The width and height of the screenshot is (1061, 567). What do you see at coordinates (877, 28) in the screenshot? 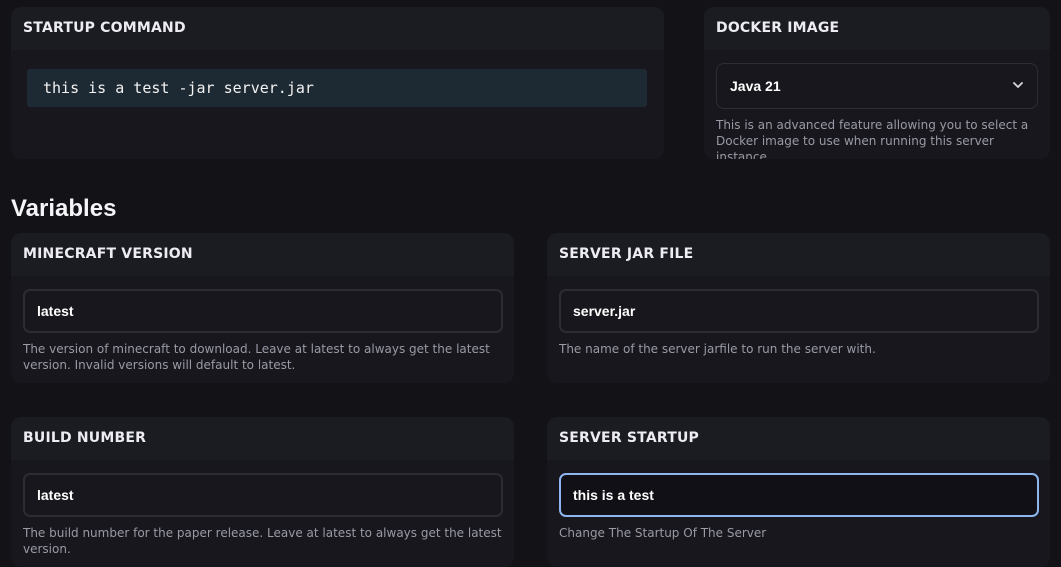
I see `card-header: DOCKER IMAGE` at bounding box center [877, 28].